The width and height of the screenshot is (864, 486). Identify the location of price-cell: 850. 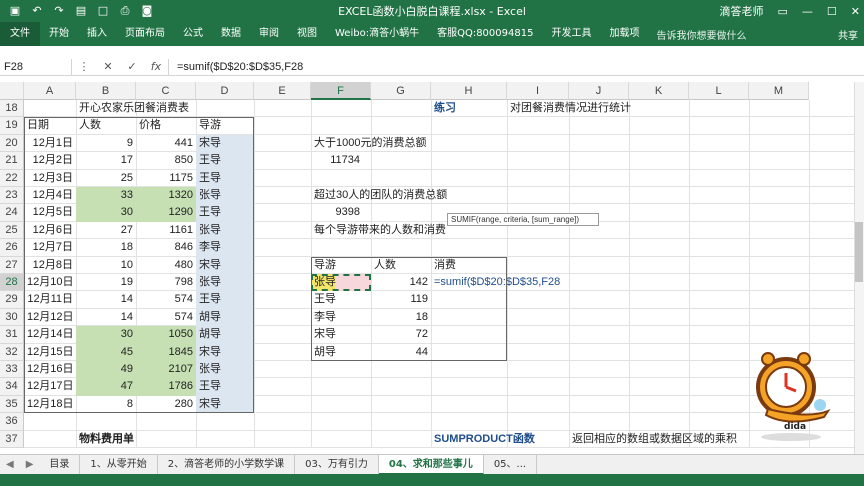
(166, 160).